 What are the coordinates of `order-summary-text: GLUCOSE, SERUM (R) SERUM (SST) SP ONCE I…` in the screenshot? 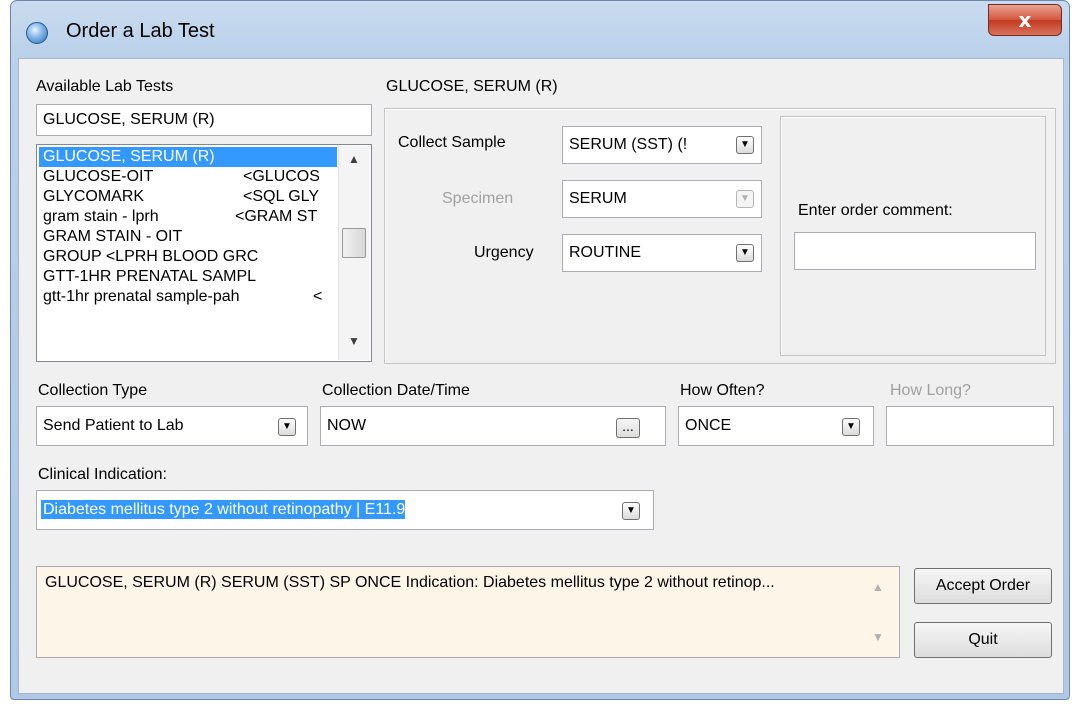 It's located at (468, 612).